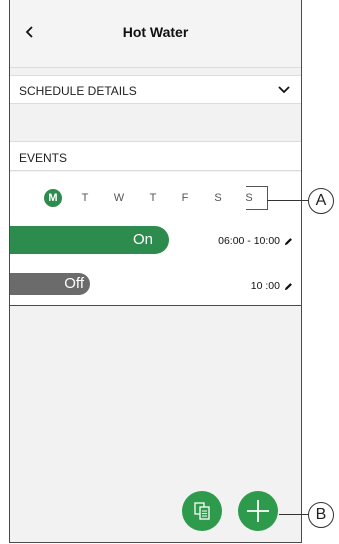 The height and width of the screenshot is (544, 339). I want to click on copy-icon, so click(202, 511).